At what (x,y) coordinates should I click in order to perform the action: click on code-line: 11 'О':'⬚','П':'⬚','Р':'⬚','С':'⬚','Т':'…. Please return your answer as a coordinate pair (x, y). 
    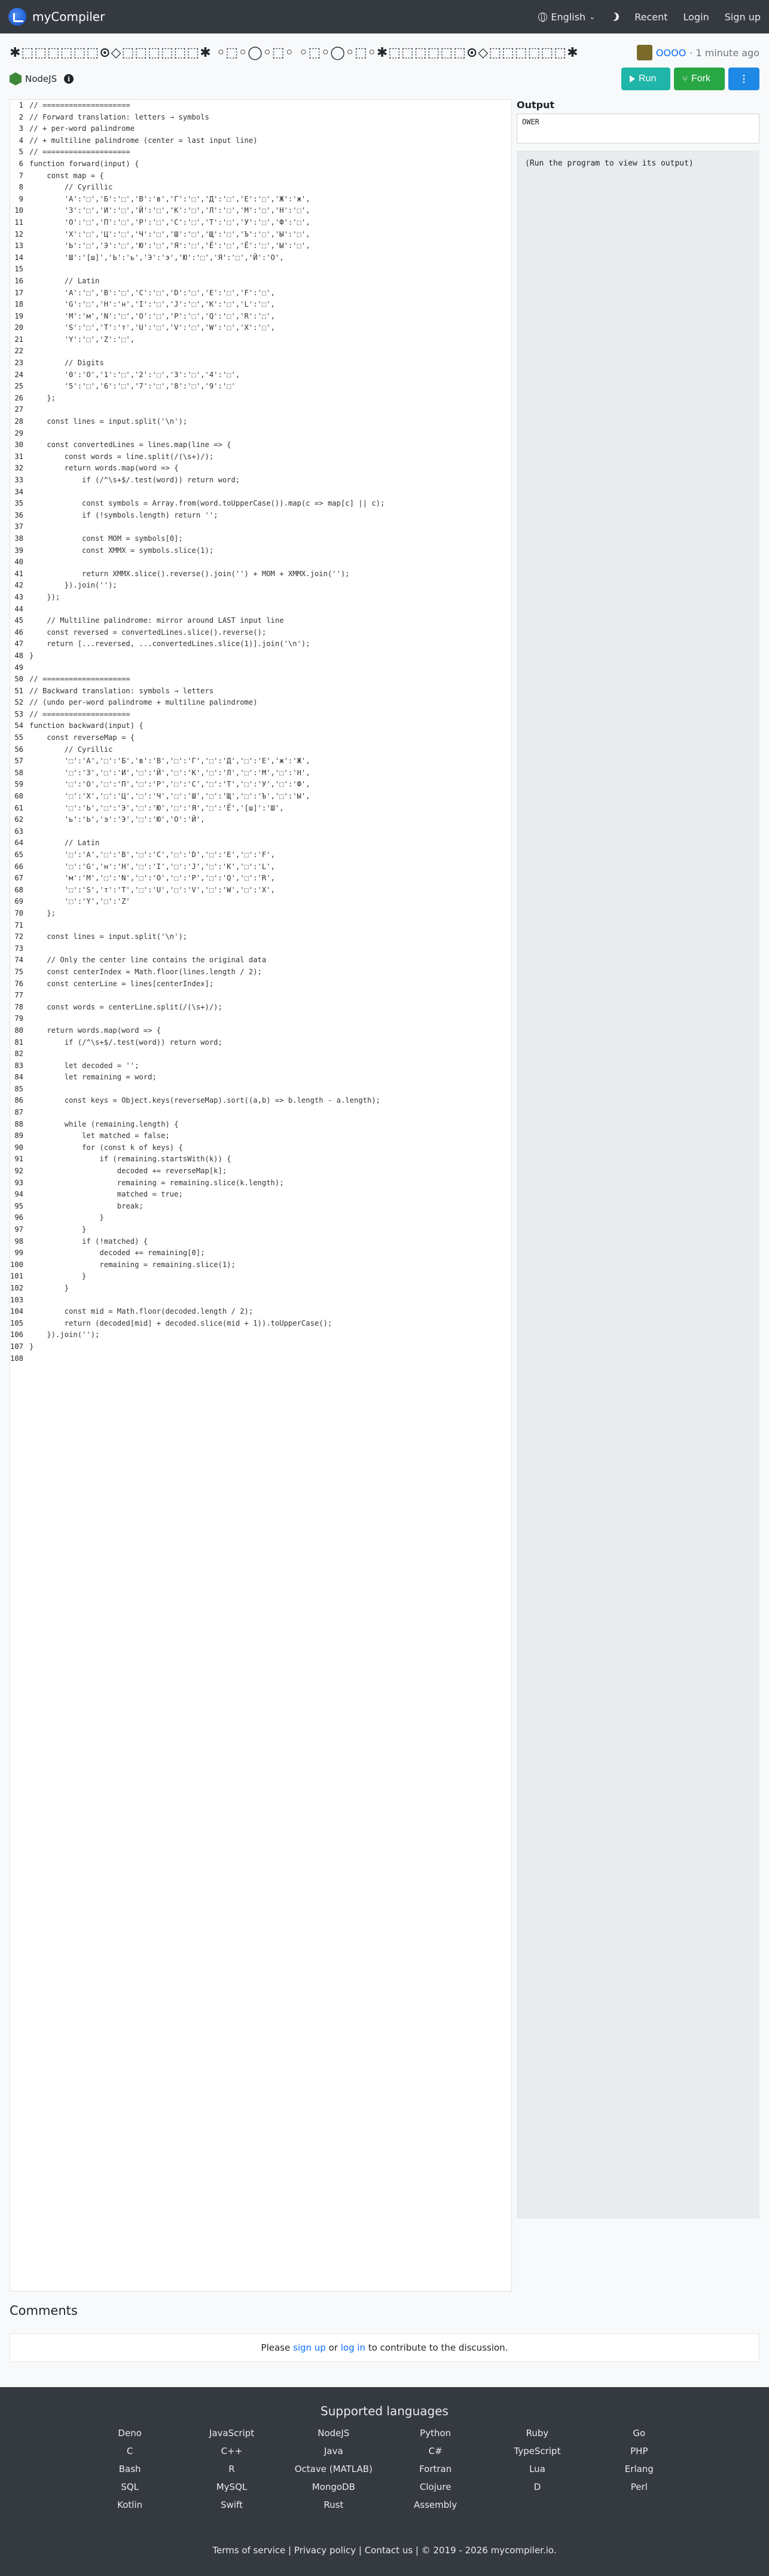
    Looking at the image, I should click on (260, 223).